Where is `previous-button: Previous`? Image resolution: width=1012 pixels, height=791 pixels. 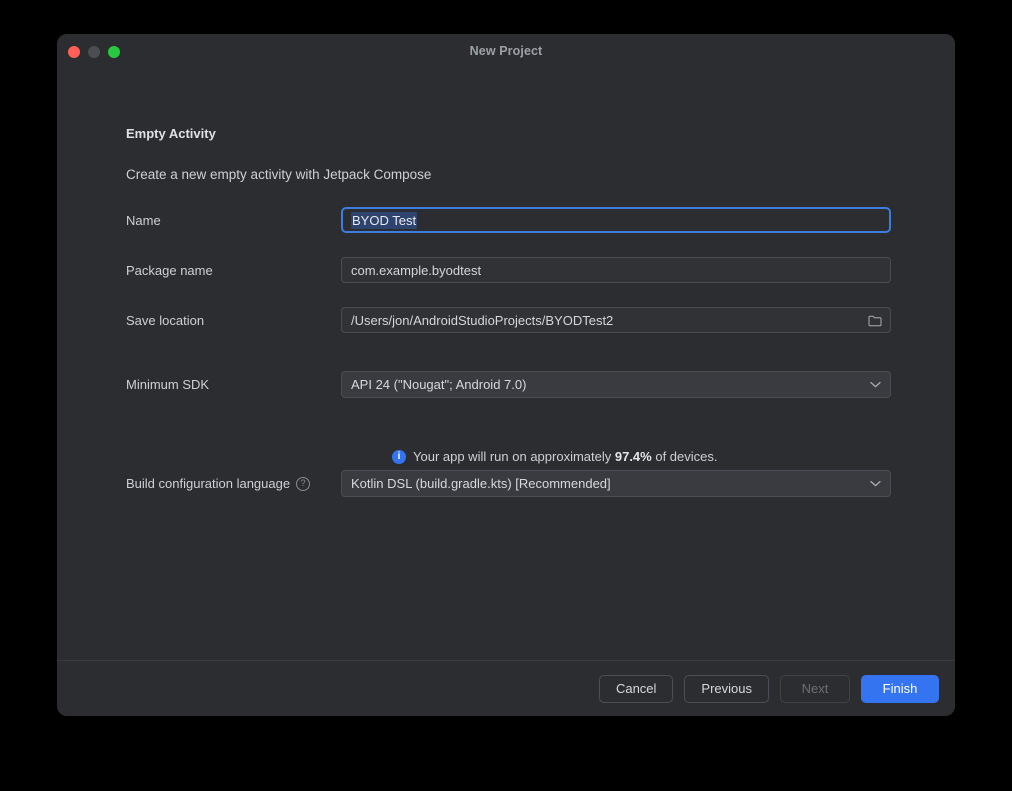
previous-button: Previous is located at coordinates (726, 688).